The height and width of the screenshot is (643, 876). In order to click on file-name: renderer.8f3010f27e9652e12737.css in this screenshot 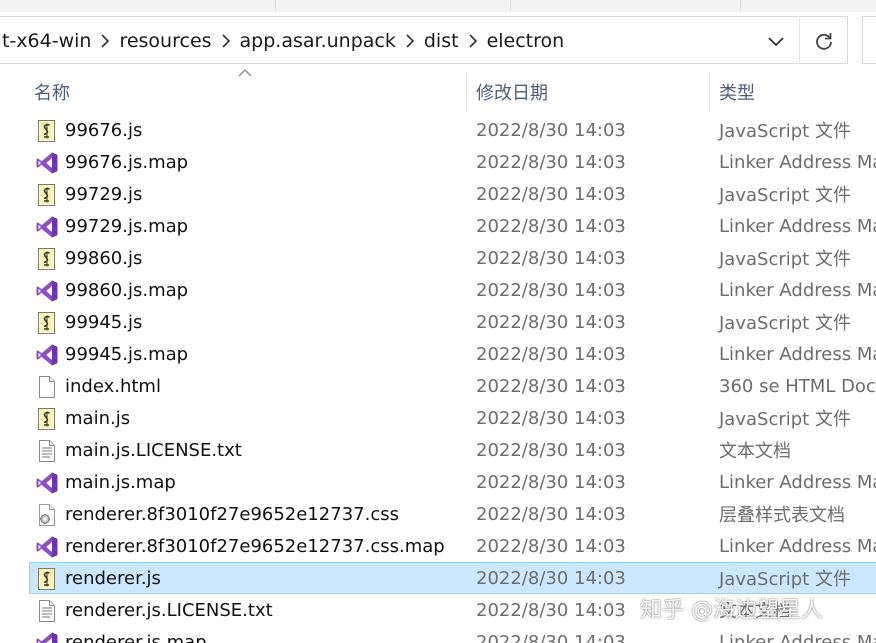, I will do `click(232, 514)`.